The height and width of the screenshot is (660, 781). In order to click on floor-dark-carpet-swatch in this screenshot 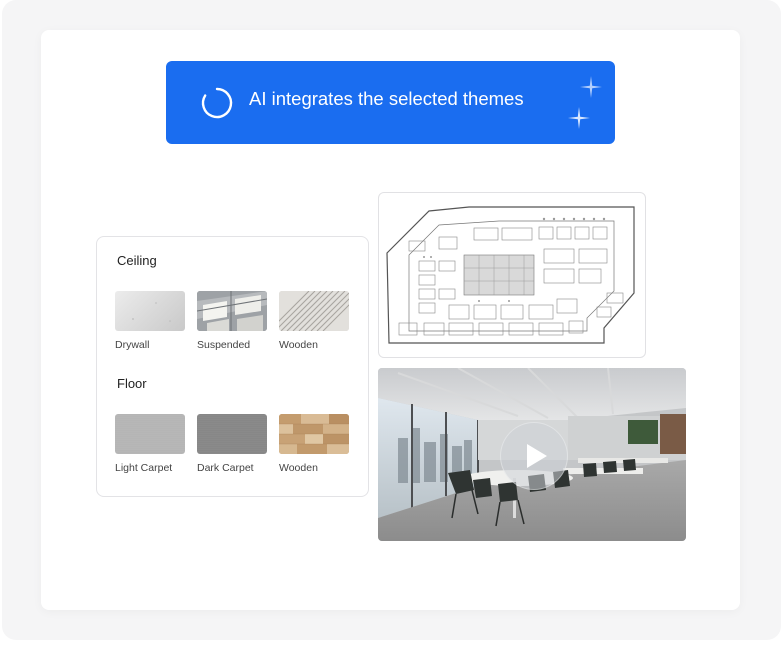, I will do `click(232, 434)`.